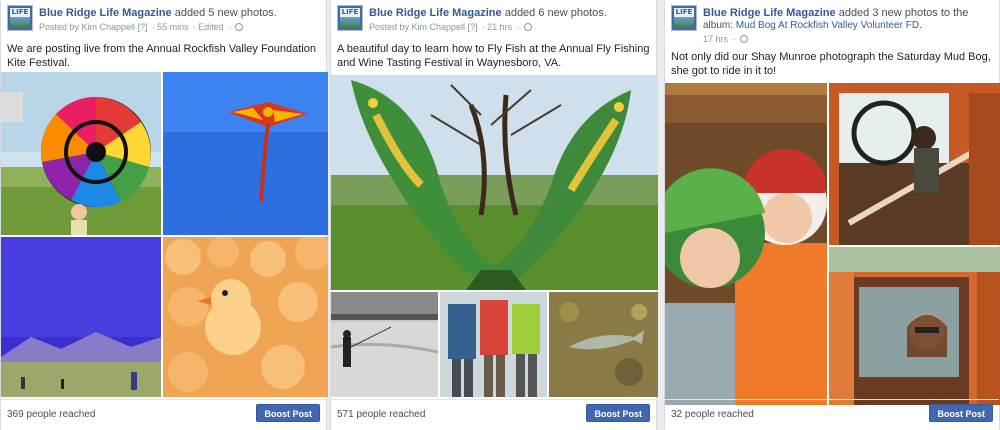 This screenshot has width=1000, height=430. I want to click on photo-truck-driver, so click(914, 326).